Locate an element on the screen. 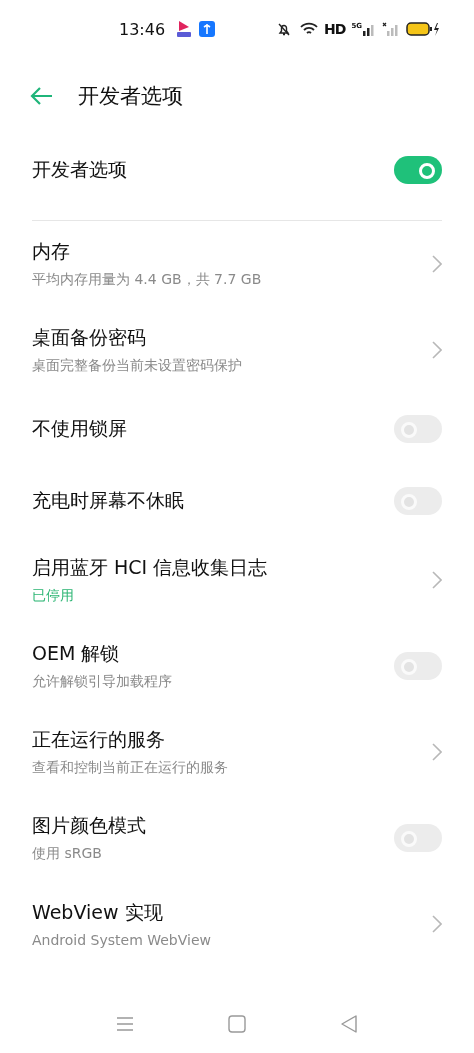  setting-subtitle: Android System WebView is located at coordinates (121, 940).